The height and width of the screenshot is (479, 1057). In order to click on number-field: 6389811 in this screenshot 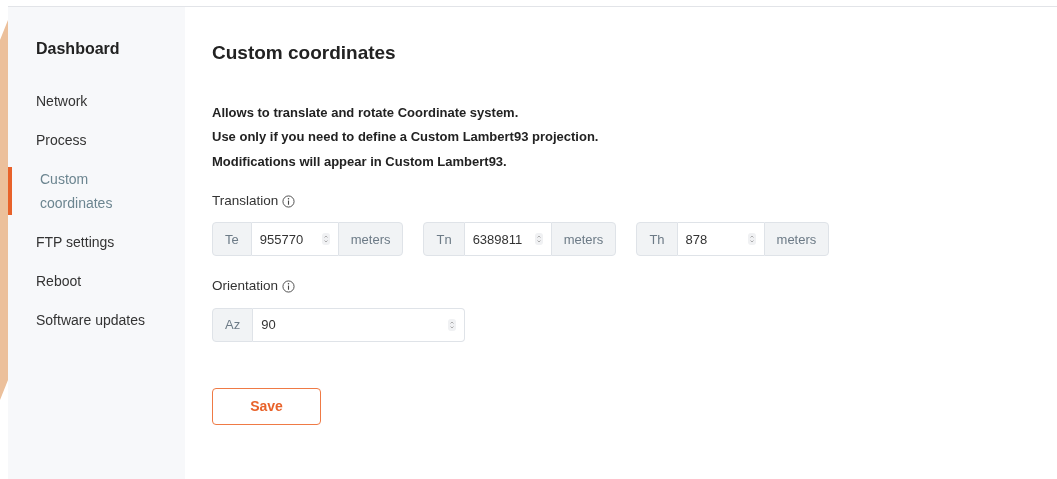, I will do `click(507, 239)`.